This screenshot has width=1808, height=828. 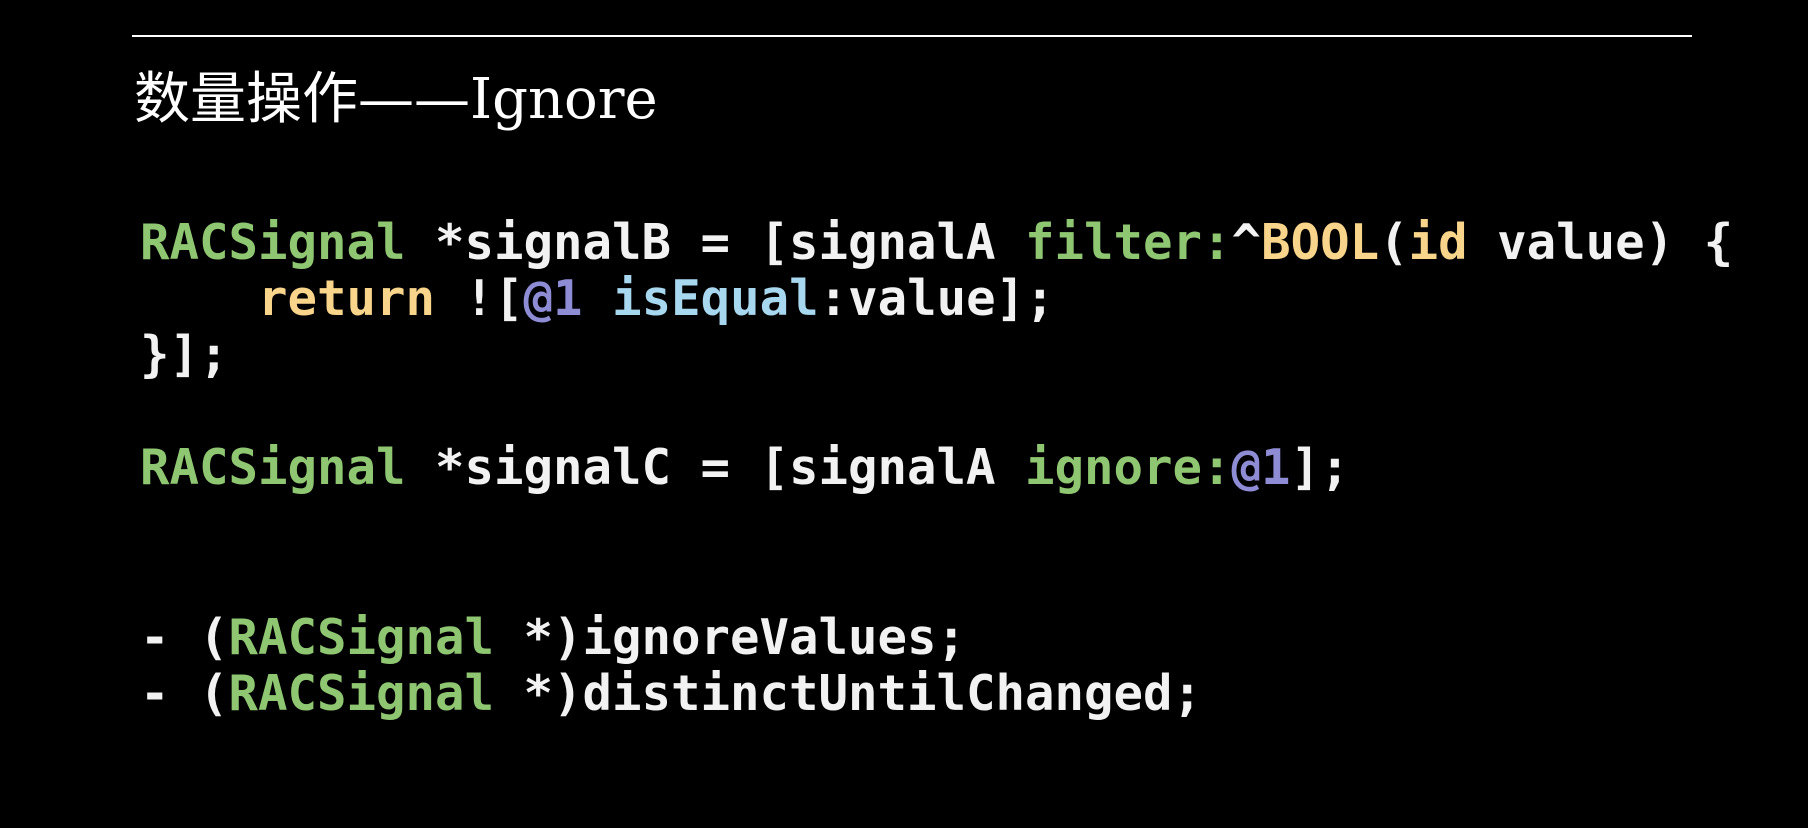 I want to click on code-token: id, so click(x=1438, y=242).